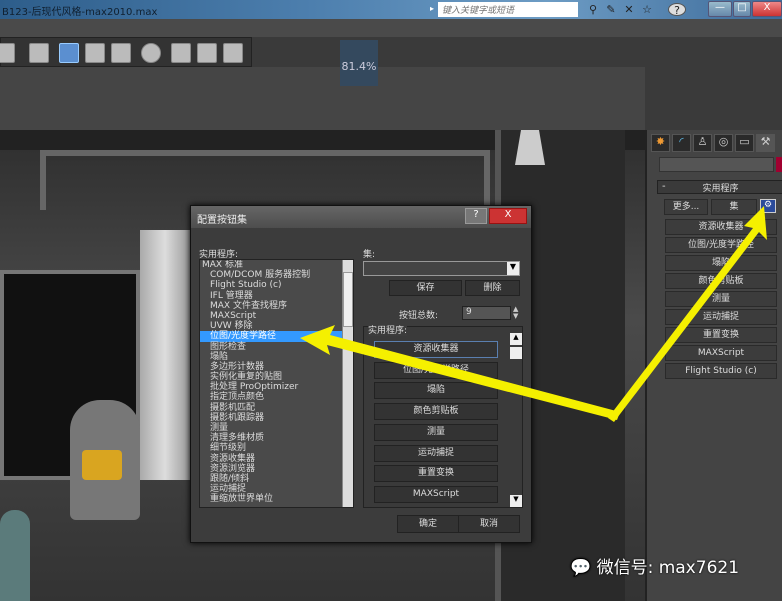 This screenshot has width=782, height=601. What do you see at coordinates (668, 568) in the screenshot?
I see `watermark-text: 微信号: max7621` at bounding box center [668, 568].